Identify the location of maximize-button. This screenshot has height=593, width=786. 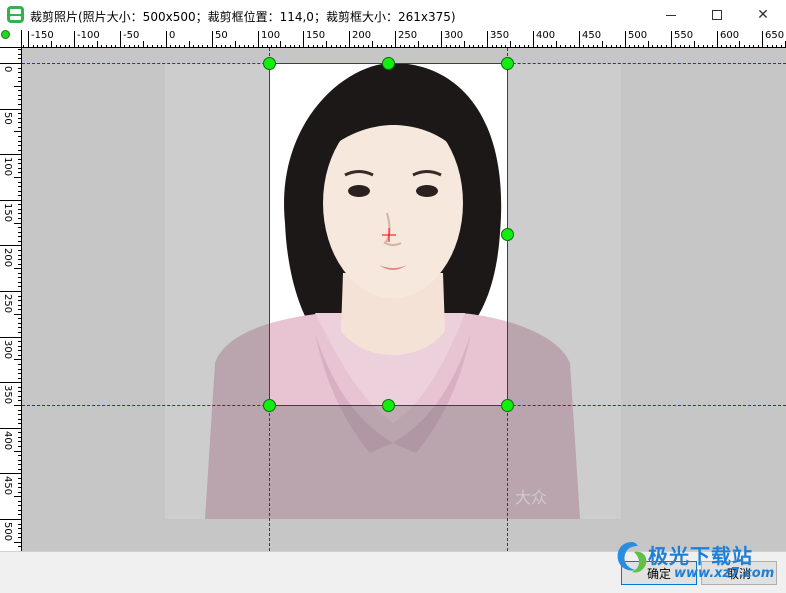
(717, 15).